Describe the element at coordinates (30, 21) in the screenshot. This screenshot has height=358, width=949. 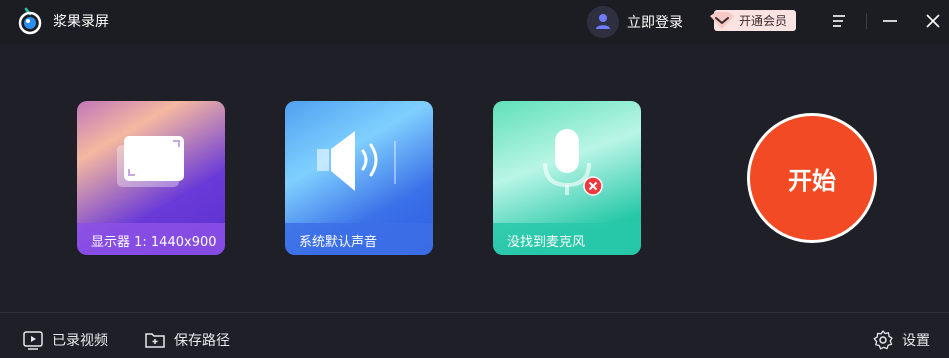
I see `app-logo-icon` at that location.